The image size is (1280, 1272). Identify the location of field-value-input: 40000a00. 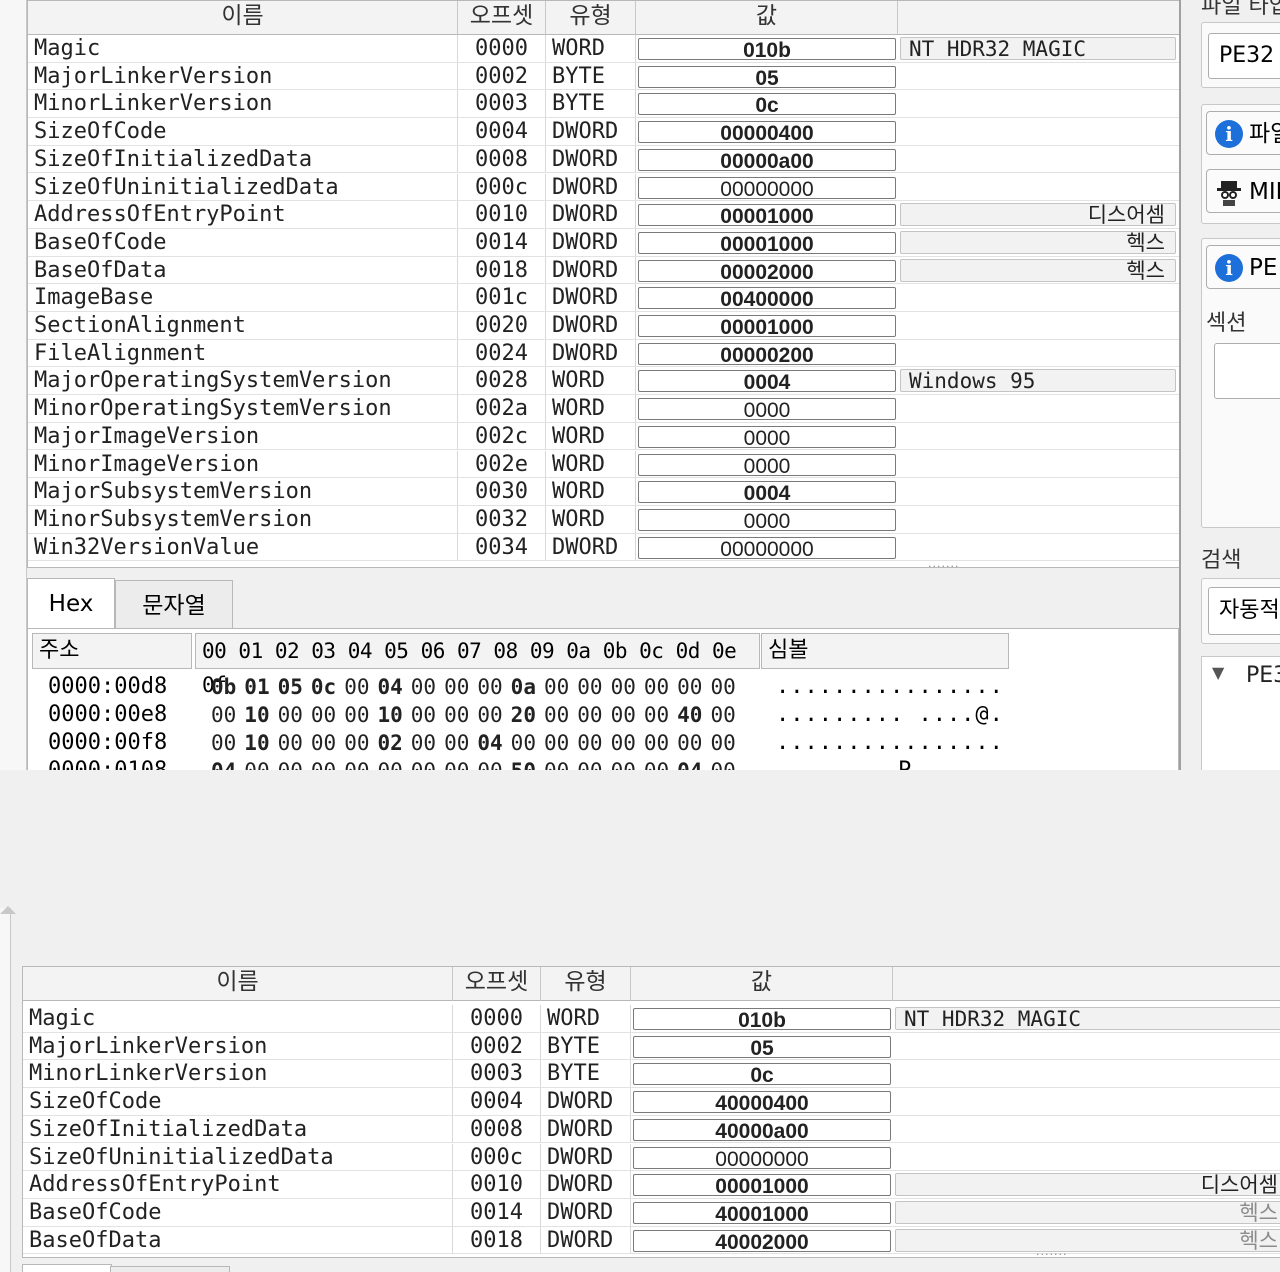
(762, 1130).